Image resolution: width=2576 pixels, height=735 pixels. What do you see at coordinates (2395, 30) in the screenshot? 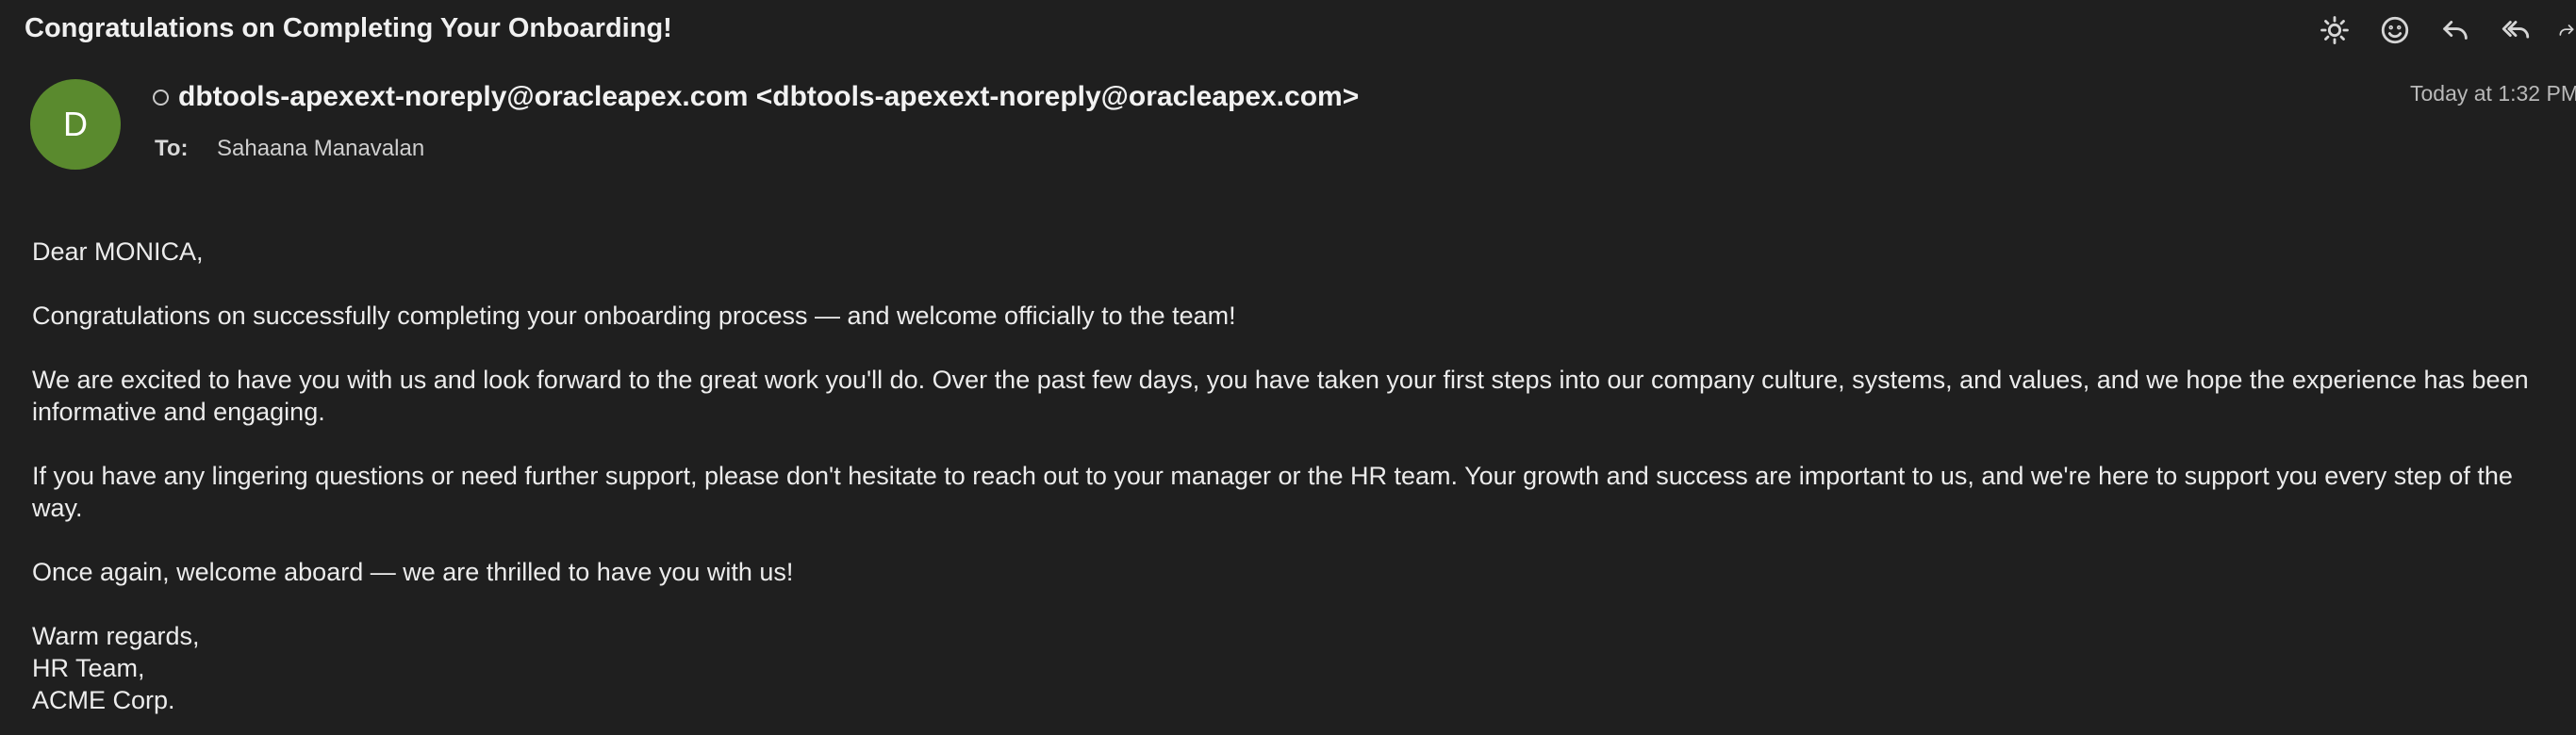
I see `smiley-icon` at bounding box center [2395, 30].